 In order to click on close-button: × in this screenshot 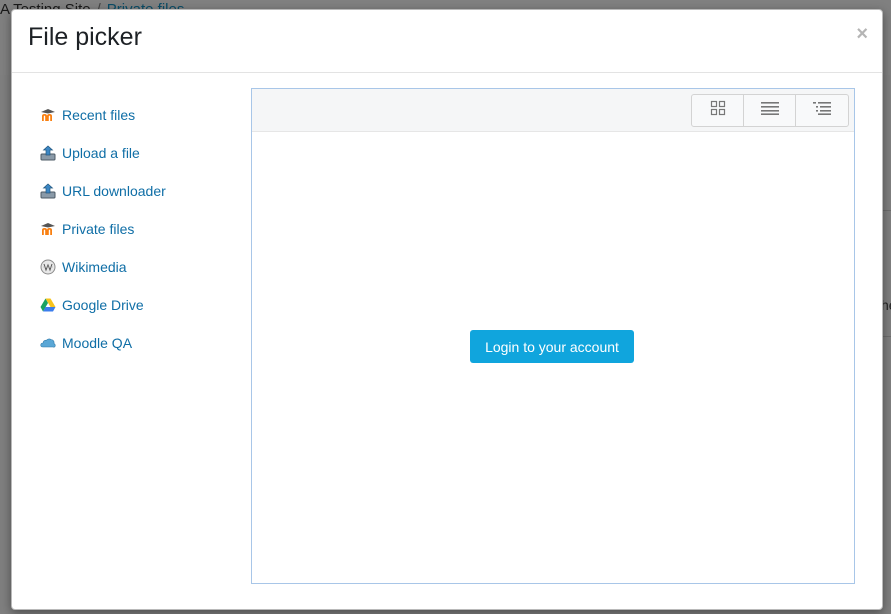, I will do `click(862, 34)`.